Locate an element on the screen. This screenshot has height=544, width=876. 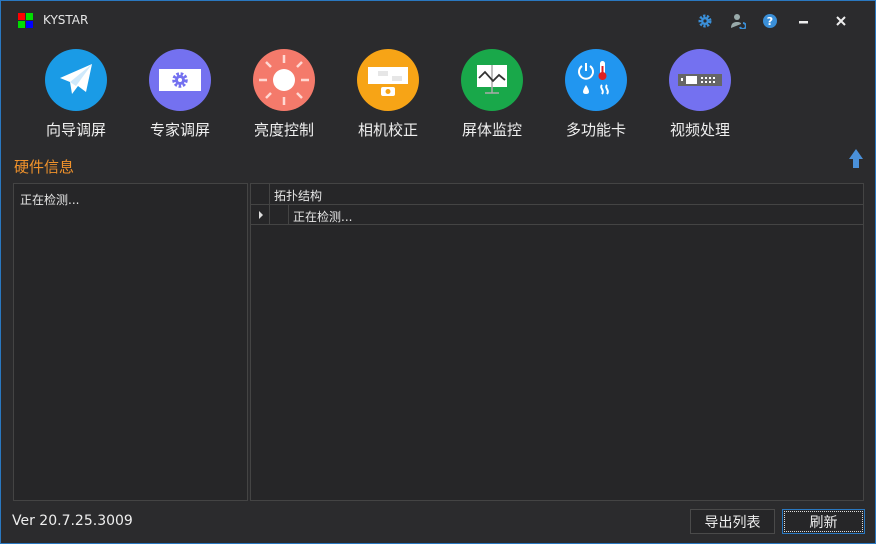
tool-camera: 相机校正 is located at coordinates (388, 94).